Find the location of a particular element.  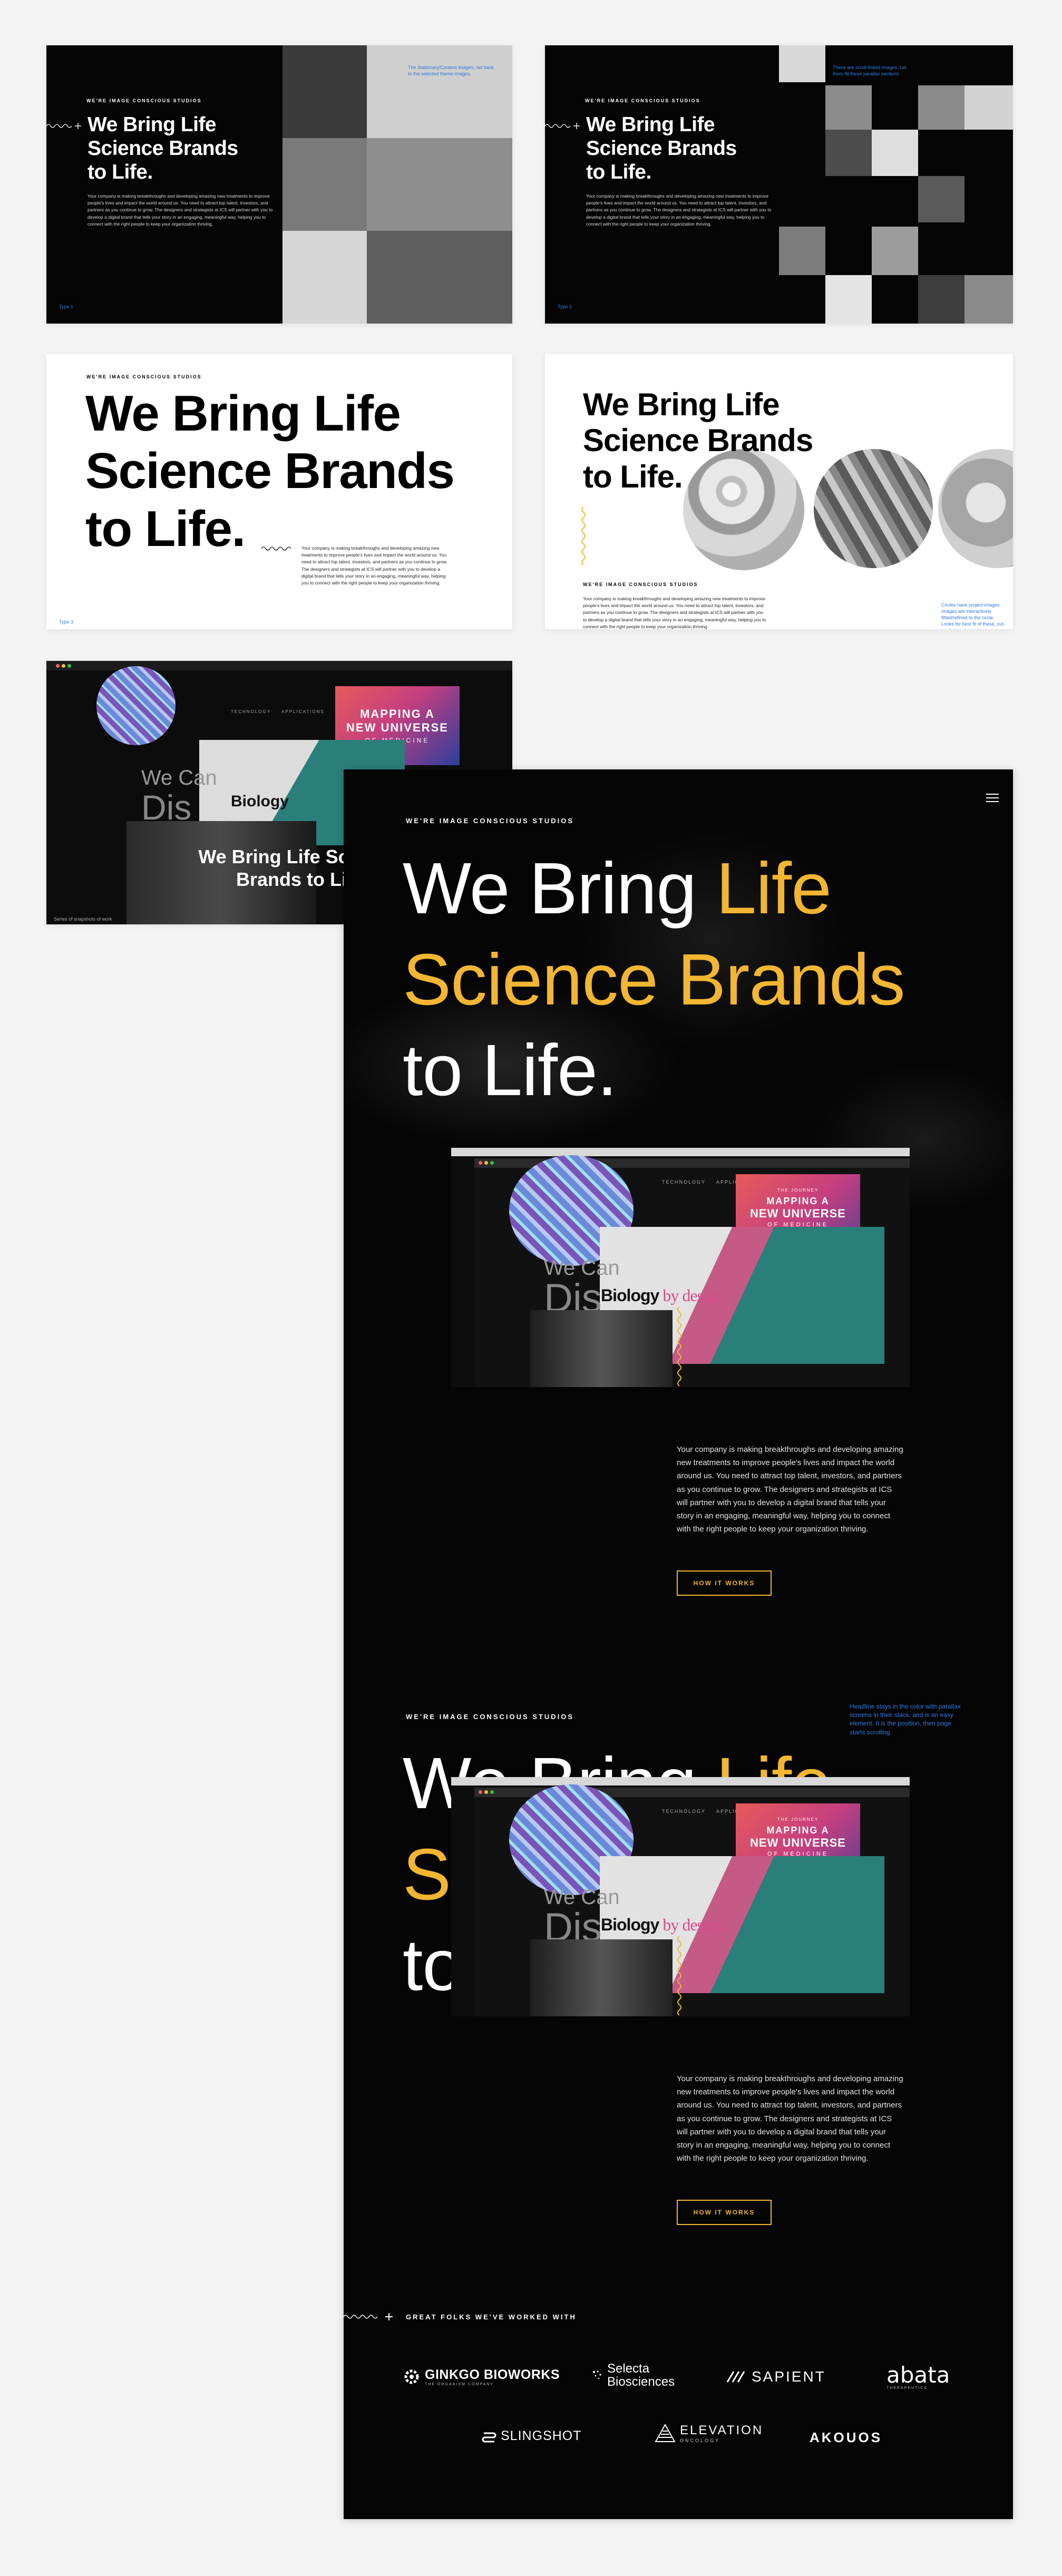

type-label: Type 2 is located at coordinates (565, 306).